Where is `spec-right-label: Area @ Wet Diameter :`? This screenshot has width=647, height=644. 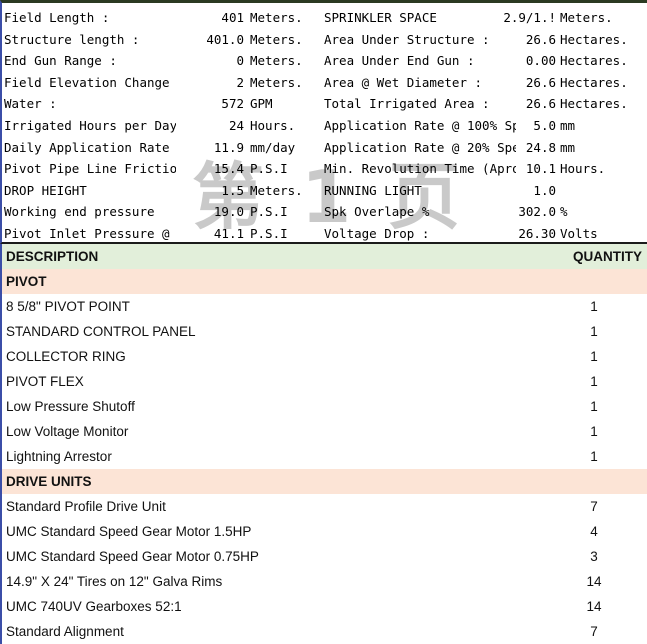
spec-right-label: Area @ Wet Diameter : is located at coordinates (403, 82).